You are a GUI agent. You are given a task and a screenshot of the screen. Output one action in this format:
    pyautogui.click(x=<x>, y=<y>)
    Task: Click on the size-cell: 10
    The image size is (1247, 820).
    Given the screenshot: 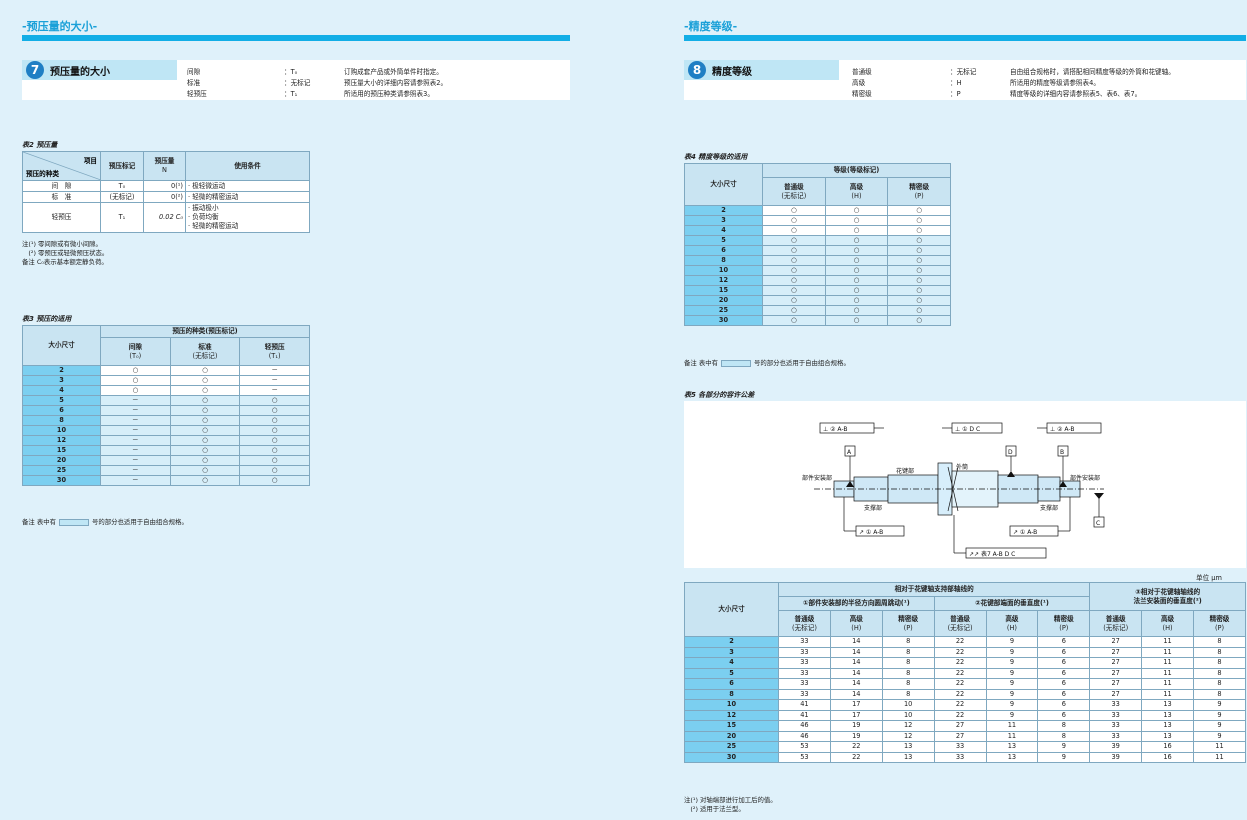 What is the action you would take?
    pyautogui.click(x=61, y=430)
    